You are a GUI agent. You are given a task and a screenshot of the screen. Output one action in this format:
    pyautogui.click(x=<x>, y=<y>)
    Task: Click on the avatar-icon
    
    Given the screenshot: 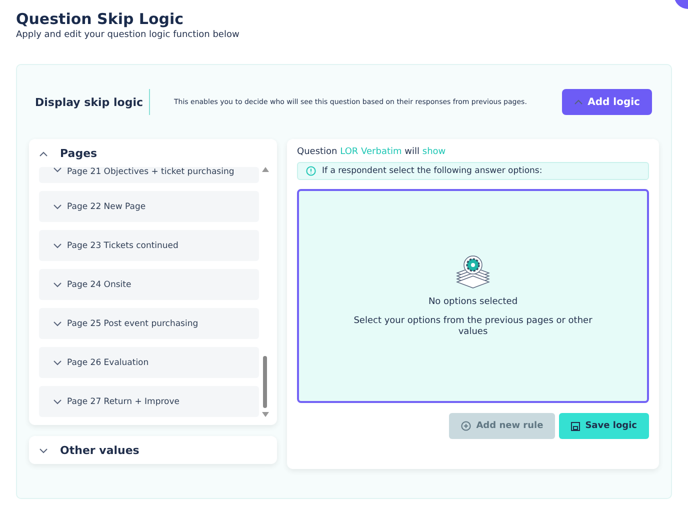 What is the action you would take?
    pyautogui.click(x=681, y=4)
    